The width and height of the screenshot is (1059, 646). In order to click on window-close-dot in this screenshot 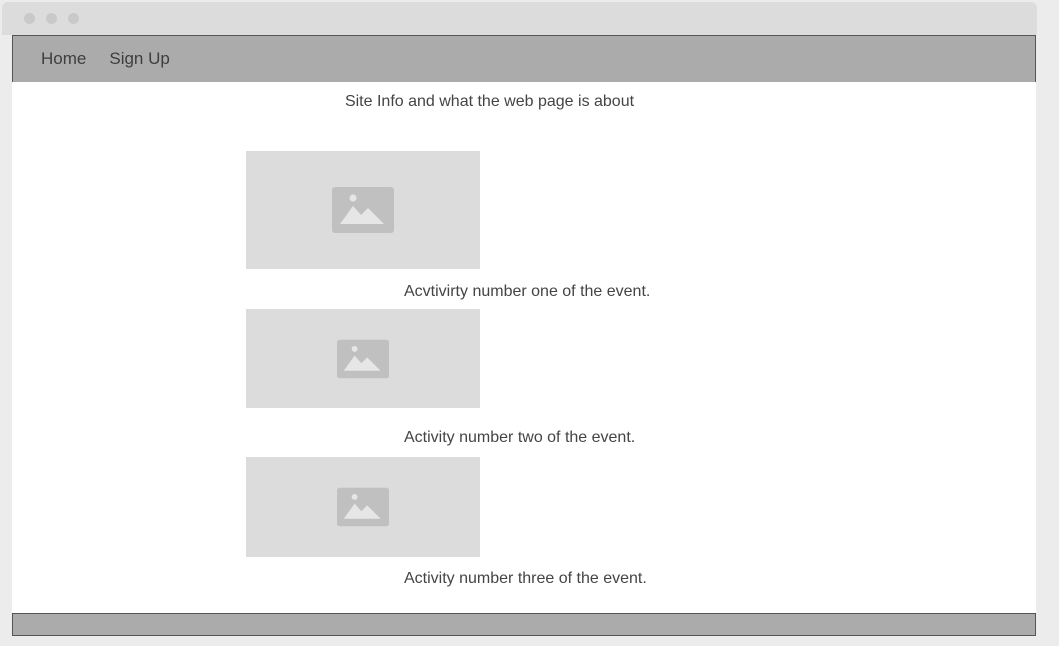, I will do `click(29, 18)`.